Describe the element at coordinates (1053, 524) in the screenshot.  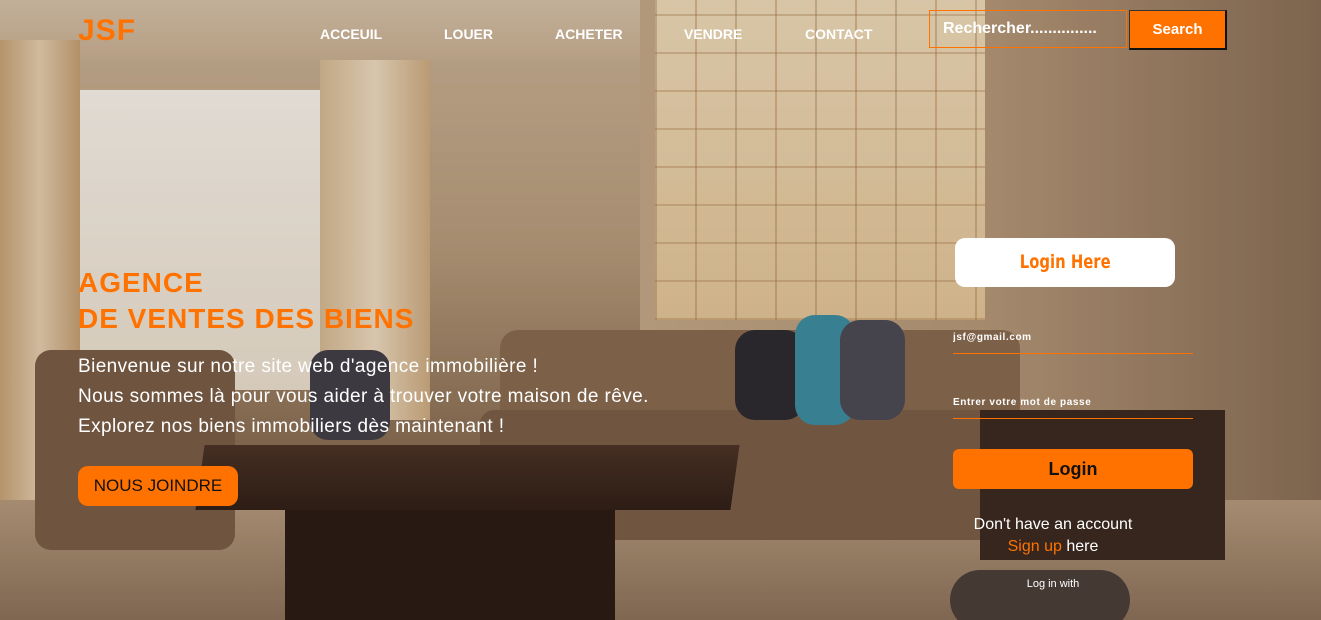
I see `no-account-text: Don't have an account` at that location.